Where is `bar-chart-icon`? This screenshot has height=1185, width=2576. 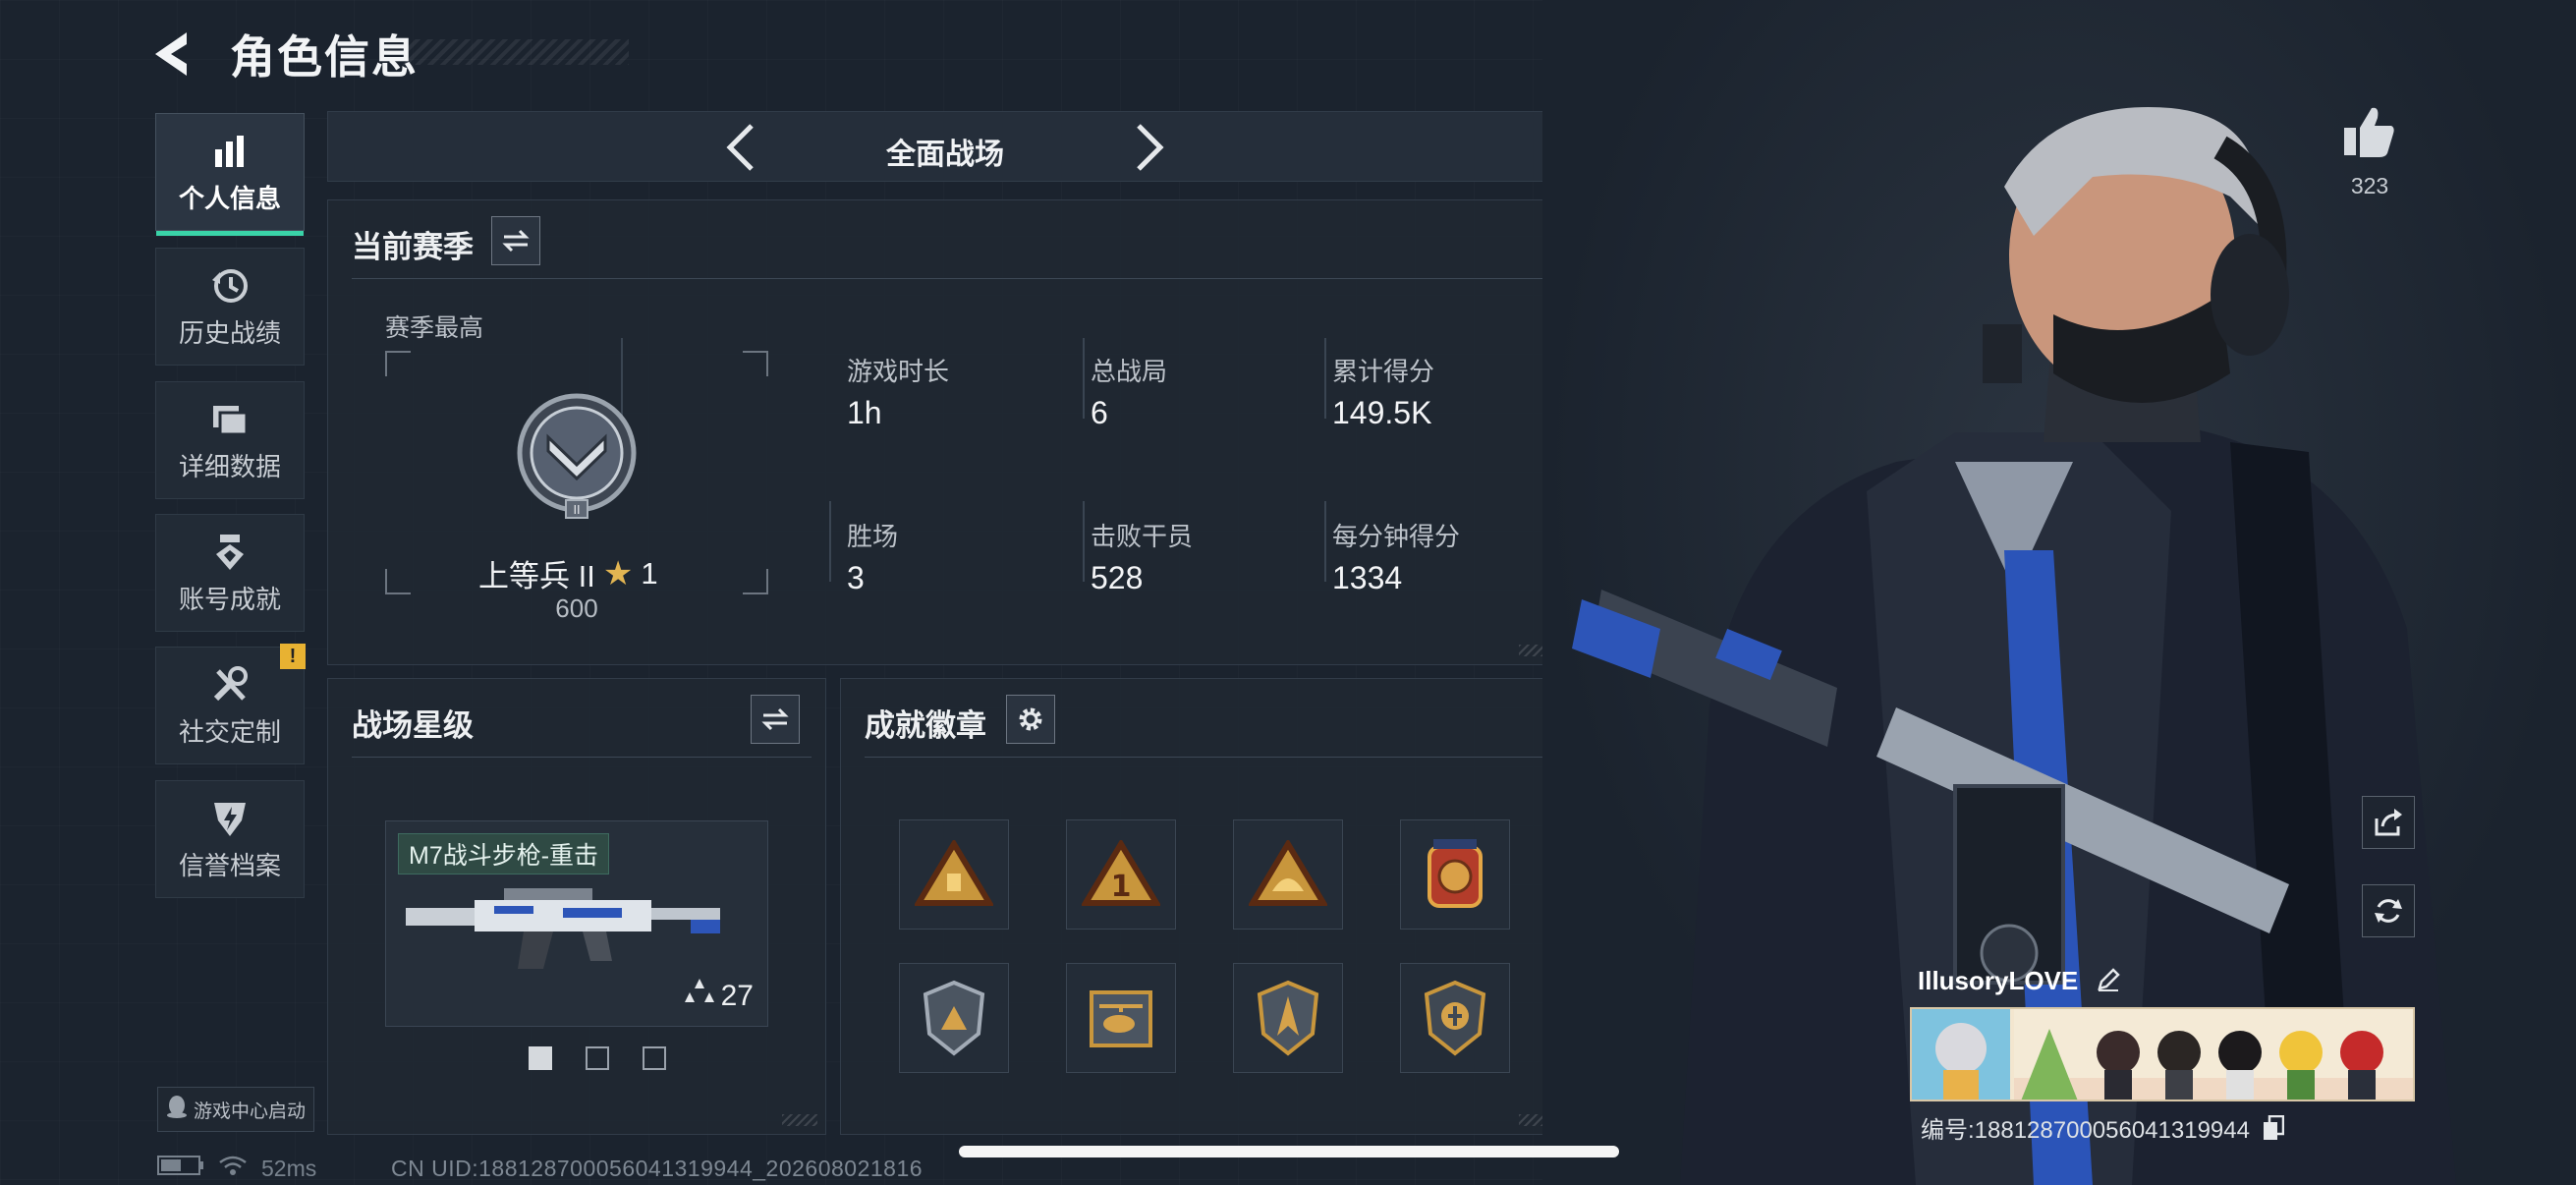 bar-chart-icon is located at coordinates (230, 152).